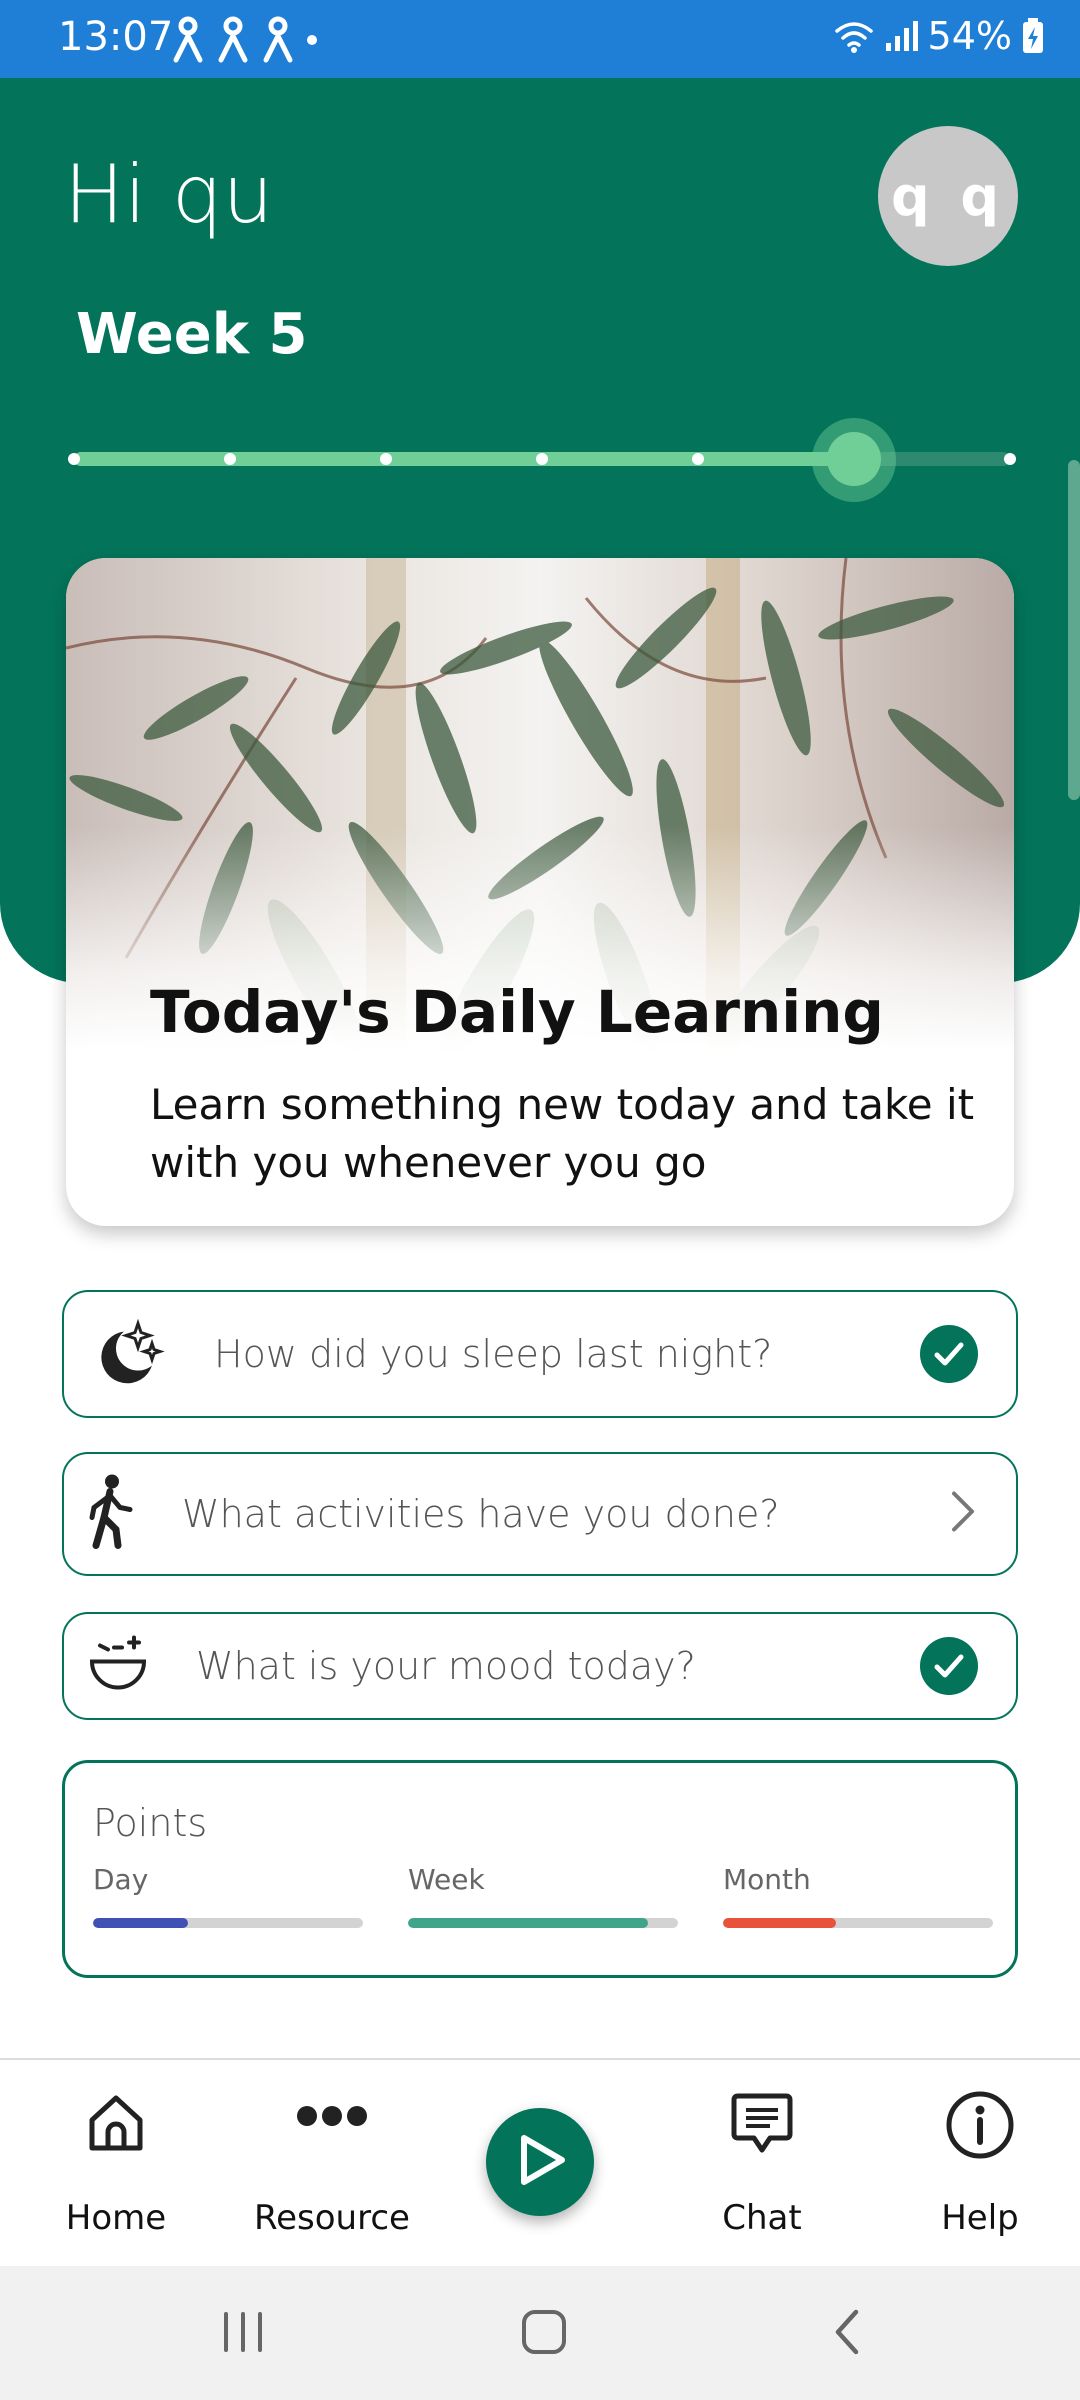  I want to click on points-day-bar, so click(228, 1923).